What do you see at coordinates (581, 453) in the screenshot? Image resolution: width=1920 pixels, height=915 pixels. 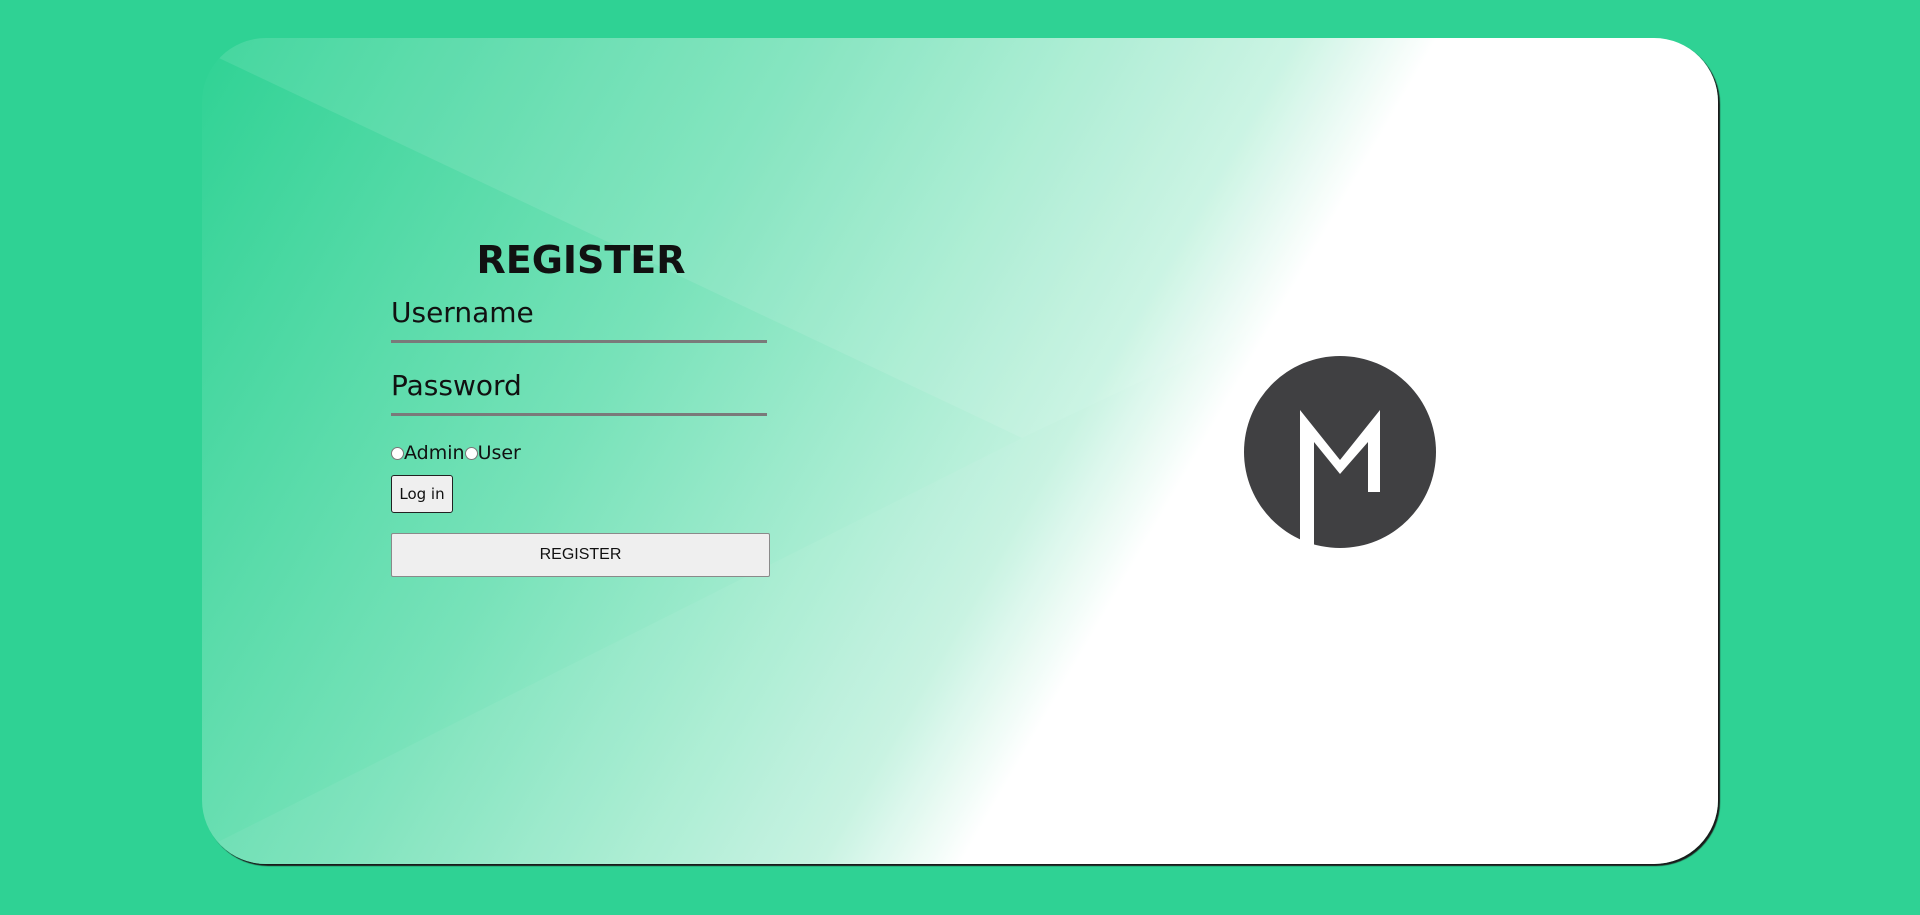 I see `role-radio-group: Admin User` at bounding box center [581, 453].